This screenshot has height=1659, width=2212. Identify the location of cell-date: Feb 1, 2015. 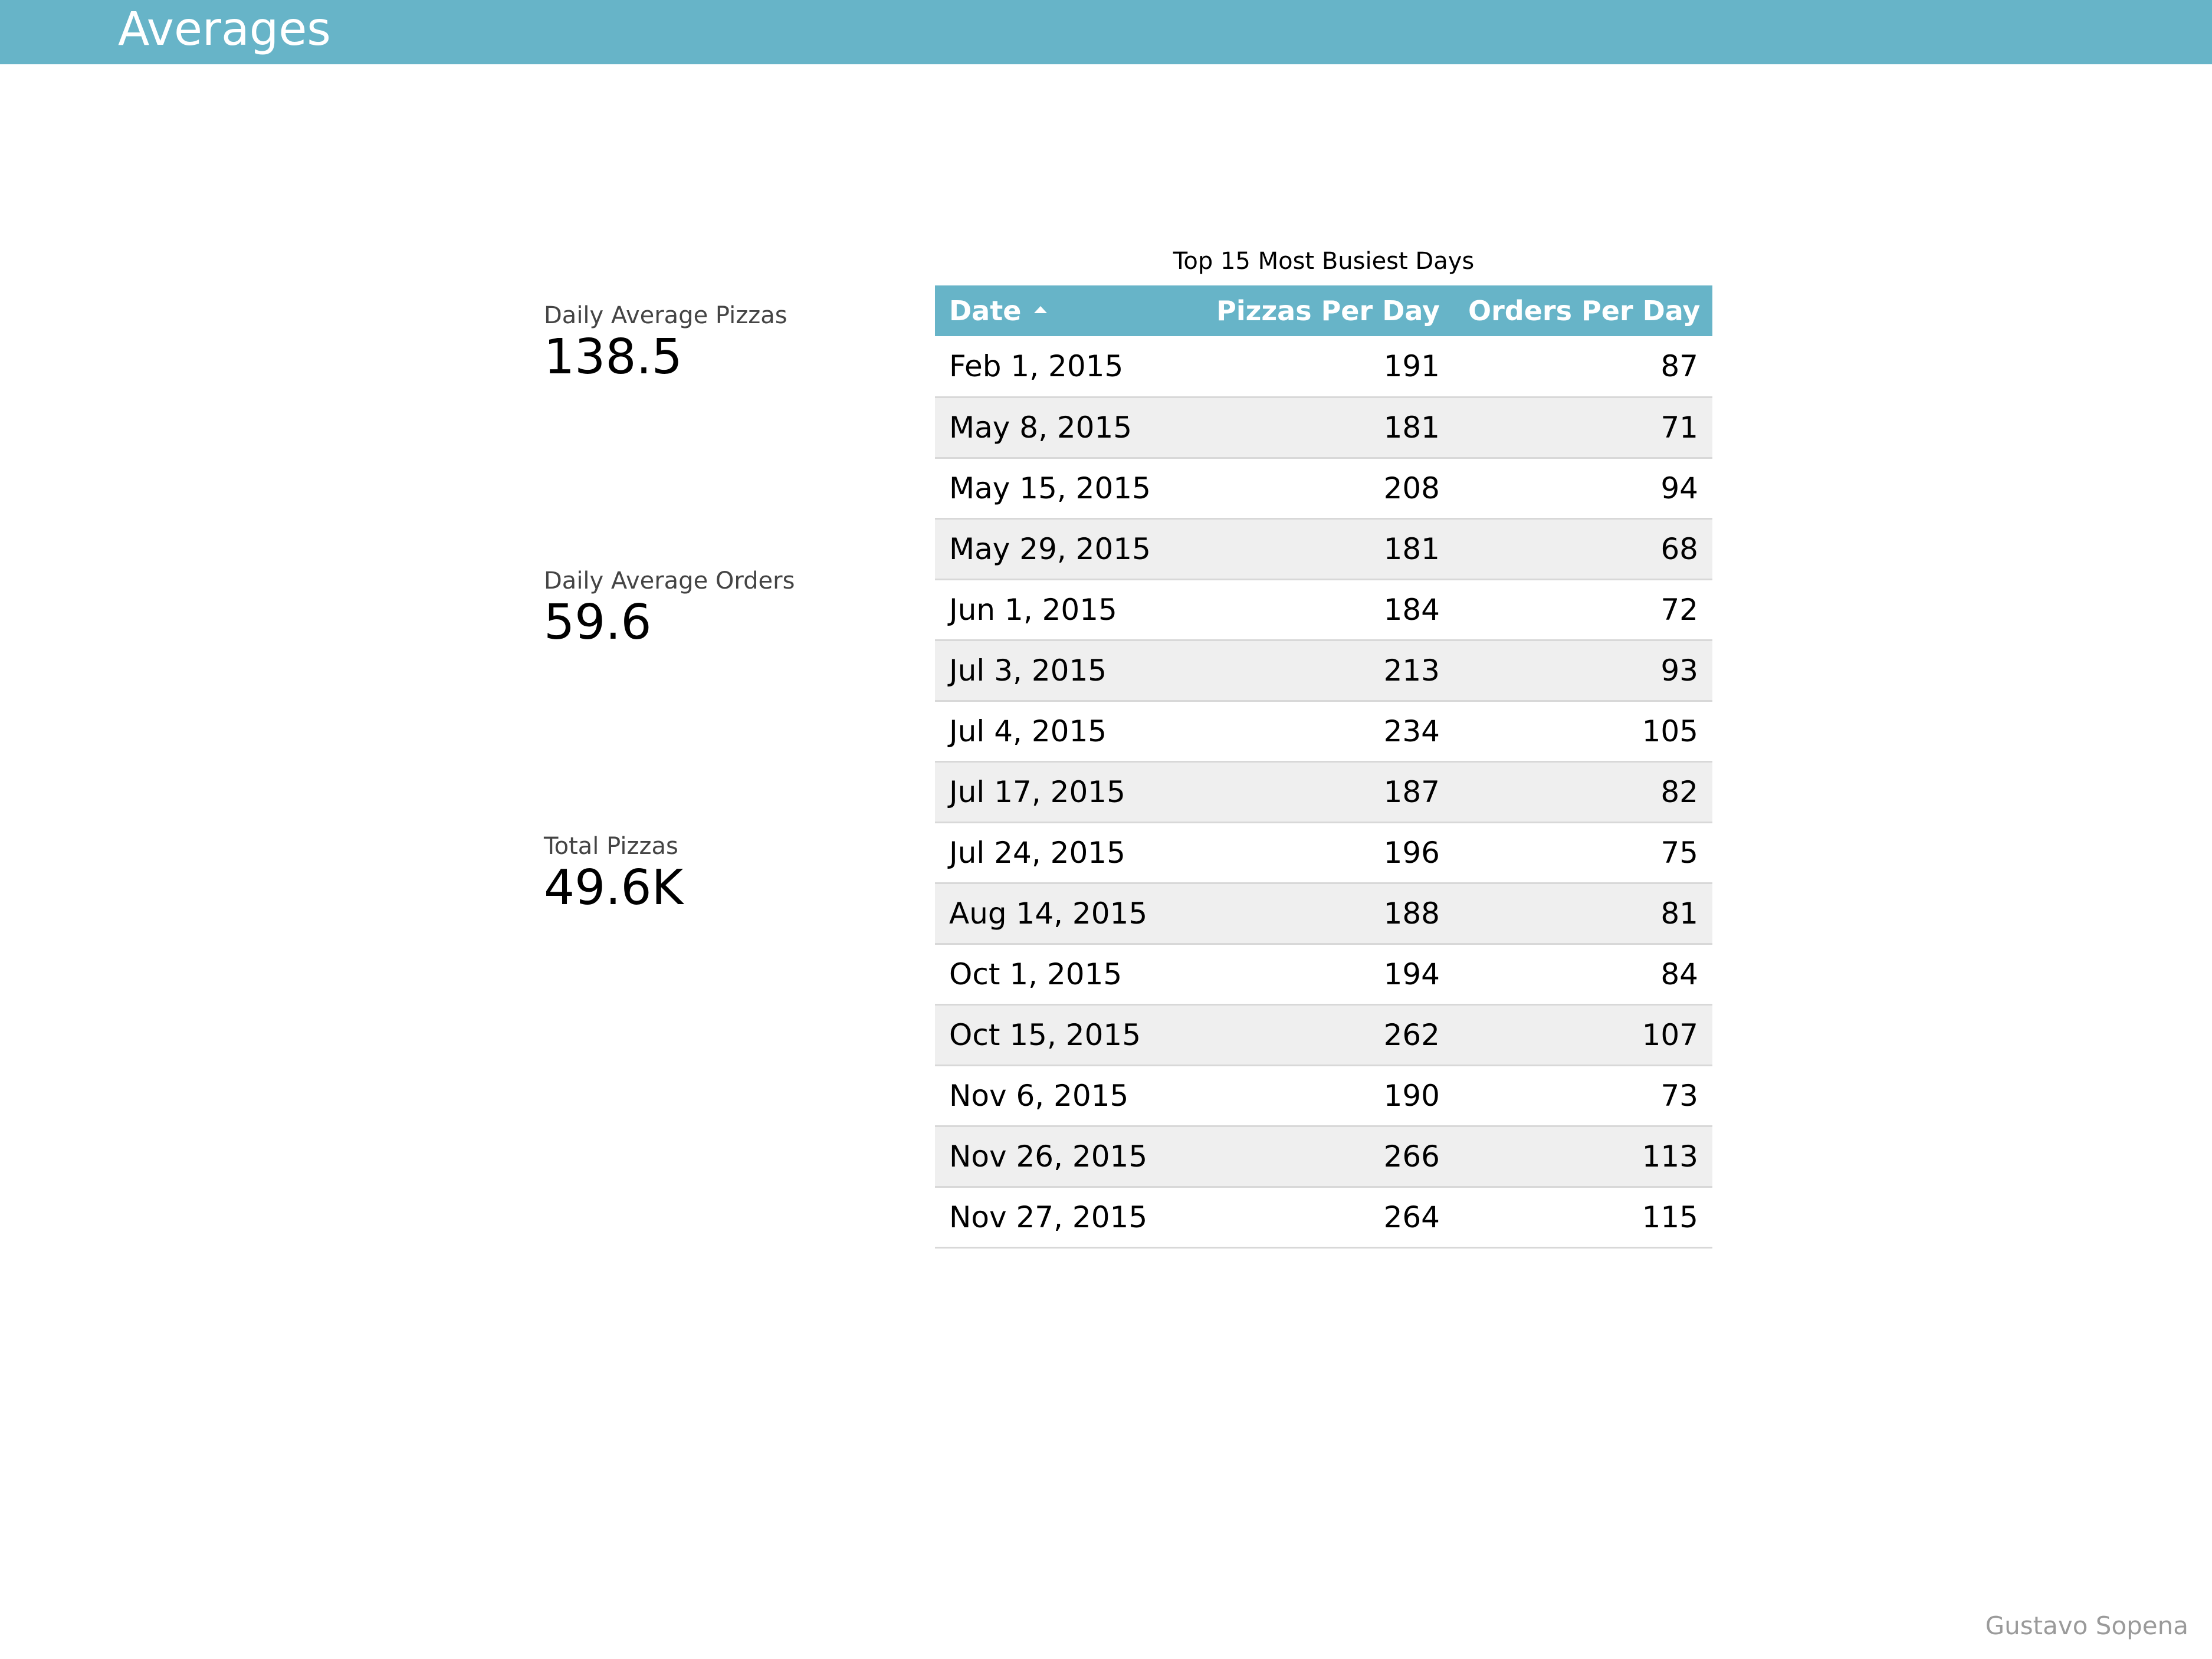
(1036, 366).